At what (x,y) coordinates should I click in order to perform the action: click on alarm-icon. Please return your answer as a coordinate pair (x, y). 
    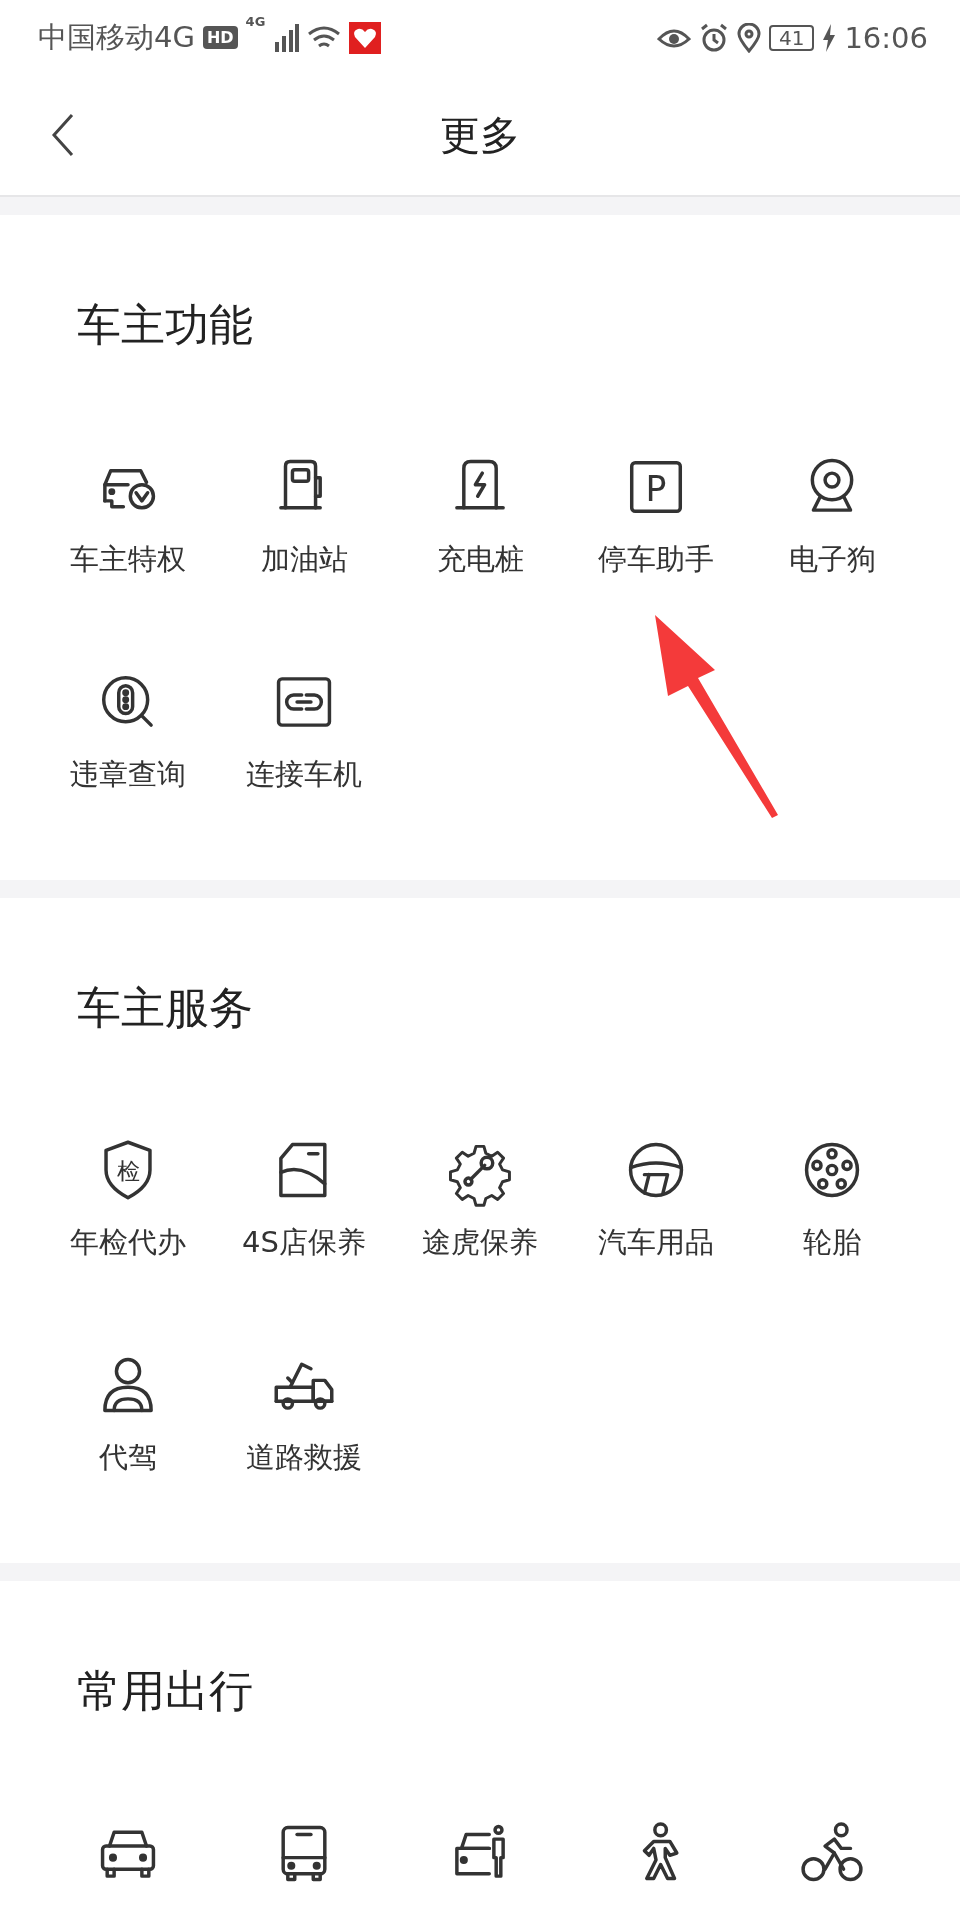
    Looking at the image, I should click on (713, 37).